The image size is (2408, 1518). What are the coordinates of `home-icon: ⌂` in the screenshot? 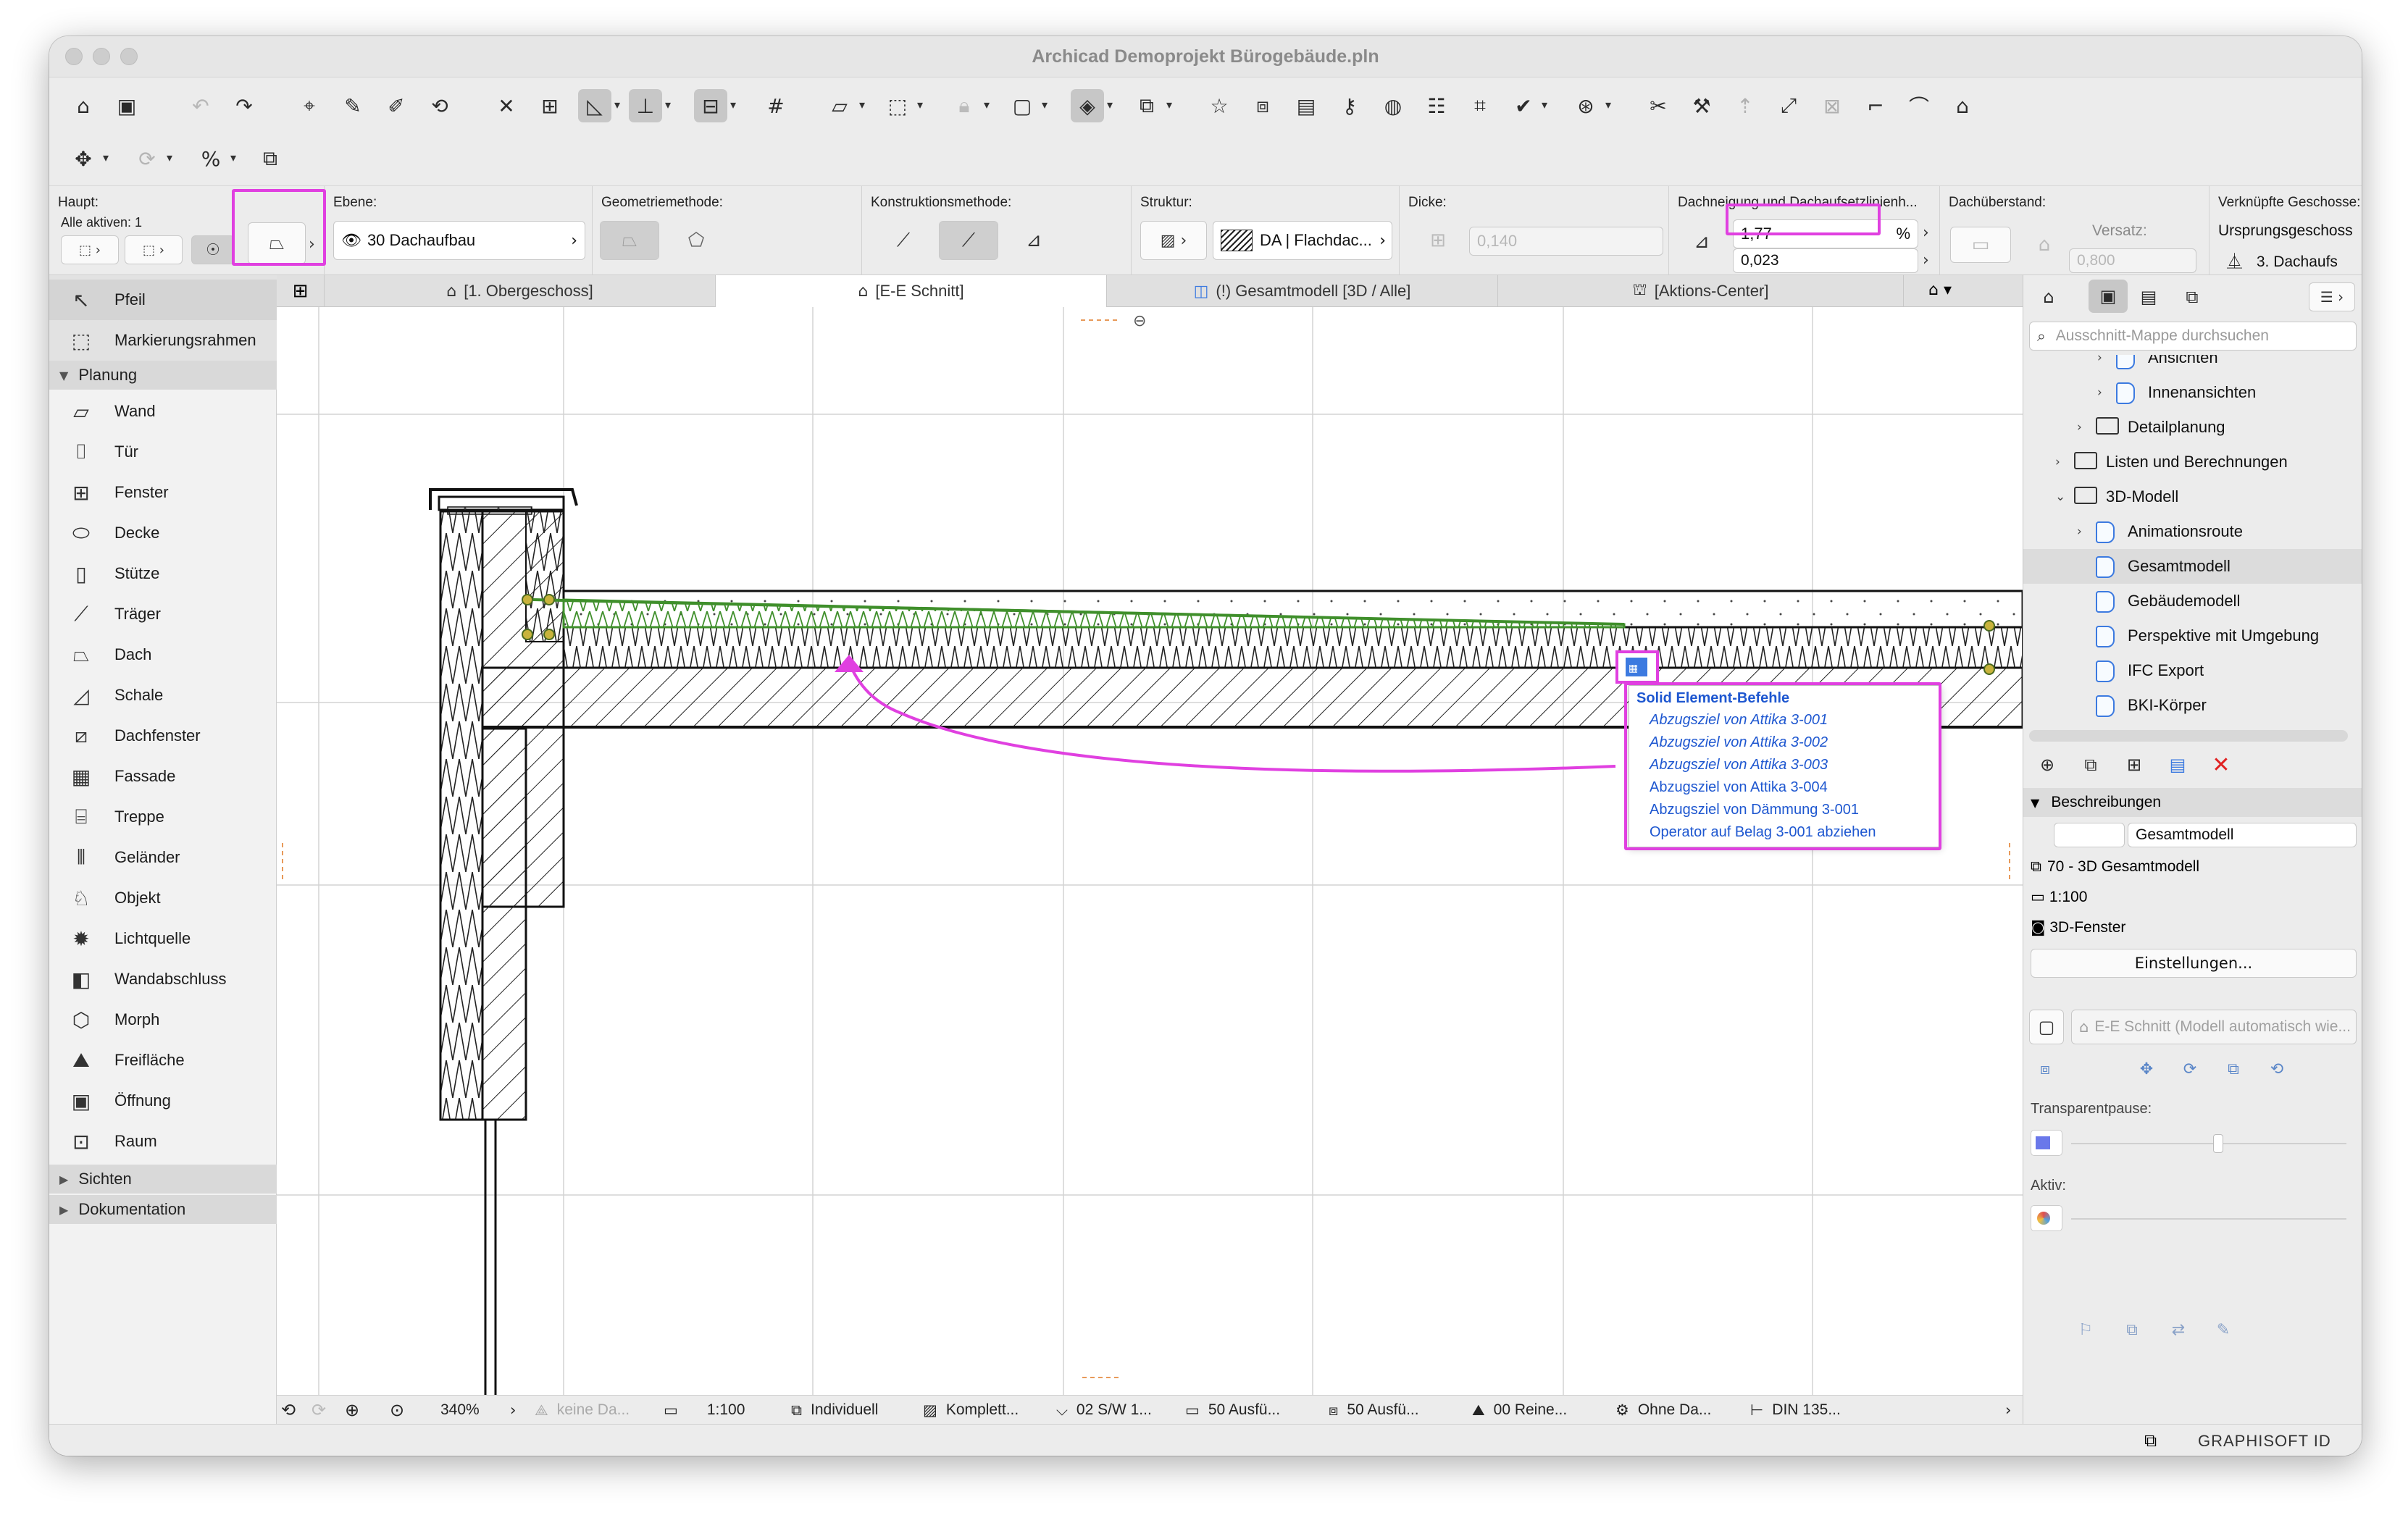 It's located at (84, 105).